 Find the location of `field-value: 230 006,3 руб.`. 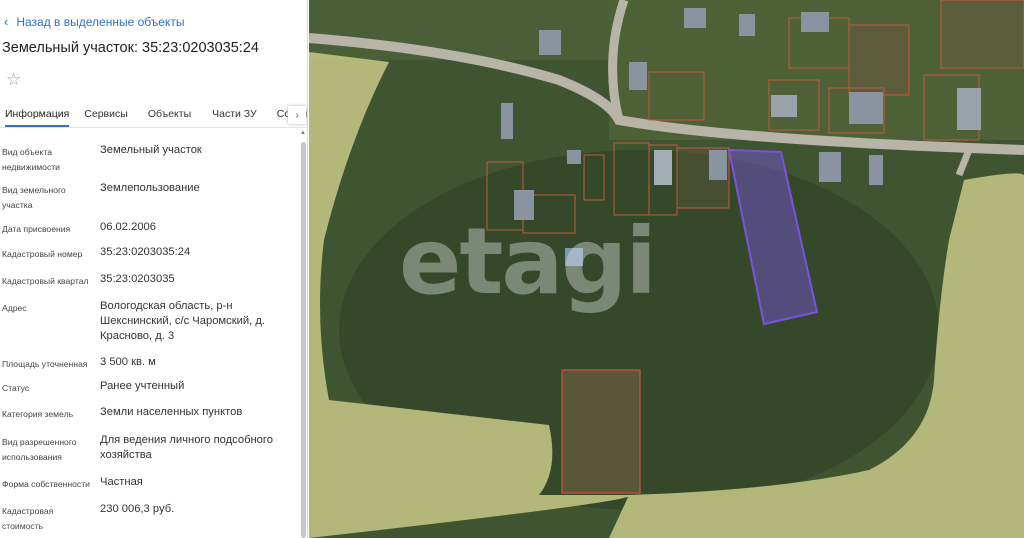

field-value: 230 006,3 руб. is located at coordinates (137, 509).